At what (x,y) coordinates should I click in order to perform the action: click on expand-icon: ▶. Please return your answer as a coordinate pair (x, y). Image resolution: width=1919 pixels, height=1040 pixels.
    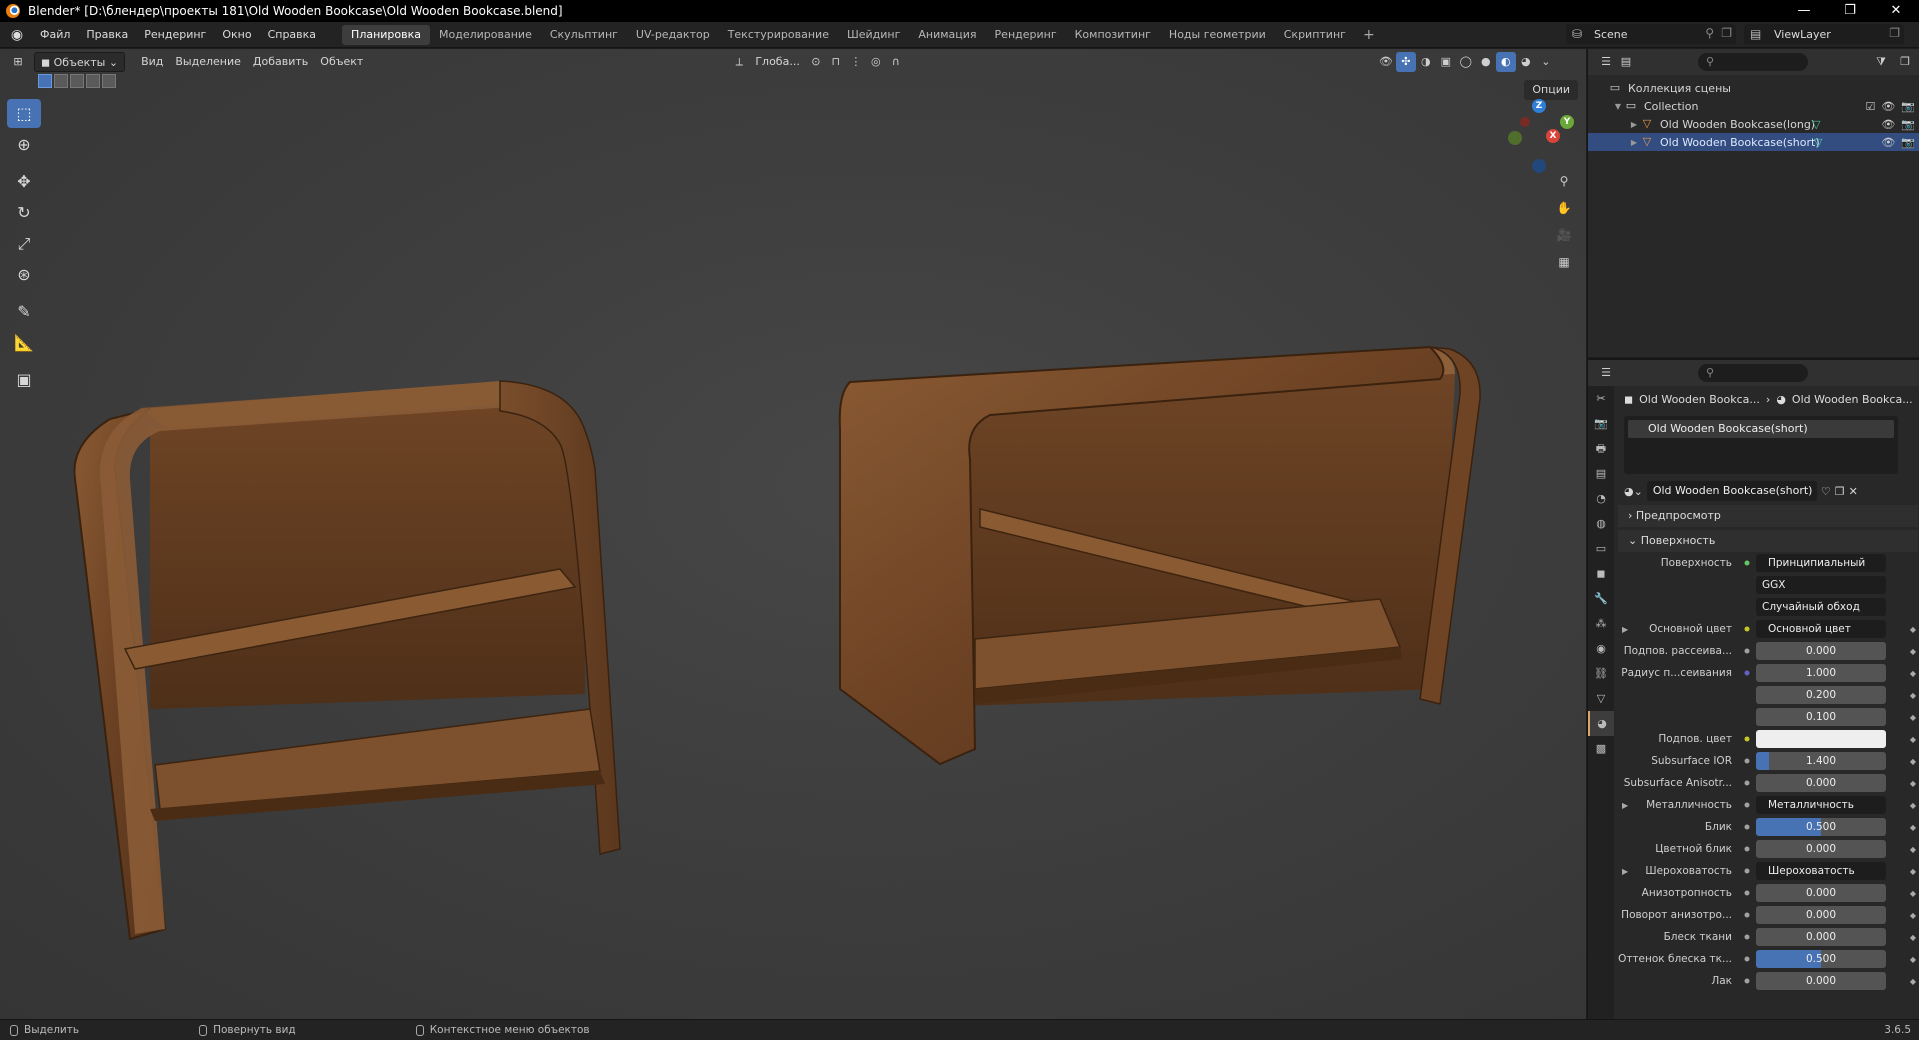
    Looking at the image, I should click on (1634, 142).